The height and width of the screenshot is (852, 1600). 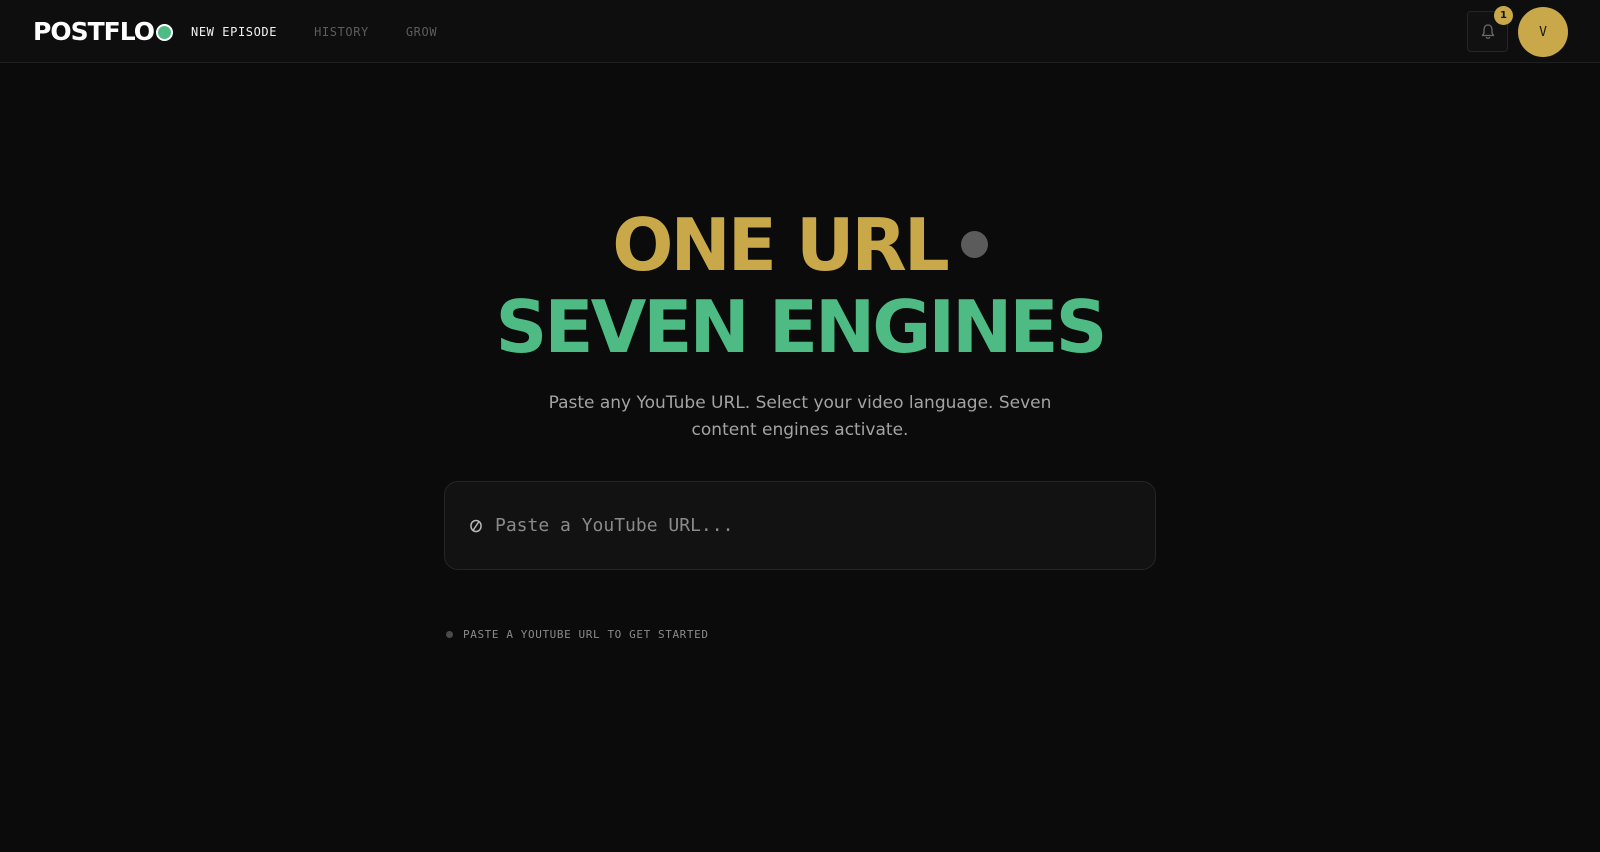 I want to click on bell-icon, so click(x=1487, y=31).